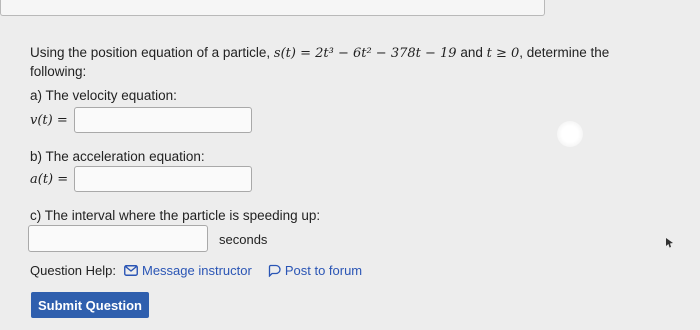 Image resolution: width=700 pixels, height=330 pixels. Describe the element at coordinates (117, 156) in the screenshot. I see `acceleration-label: b) The acceleration equation:` at that location.